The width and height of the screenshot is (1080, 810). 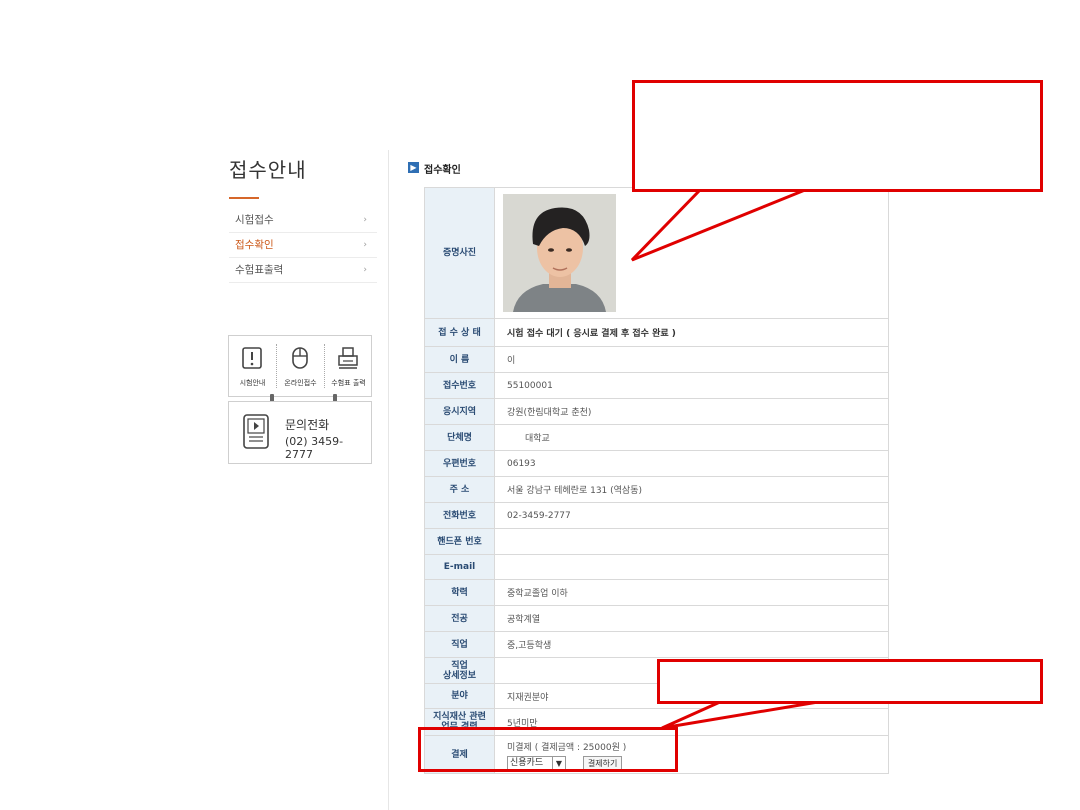 I want to click on callout-pointer-top, so click(x=718, y=225).